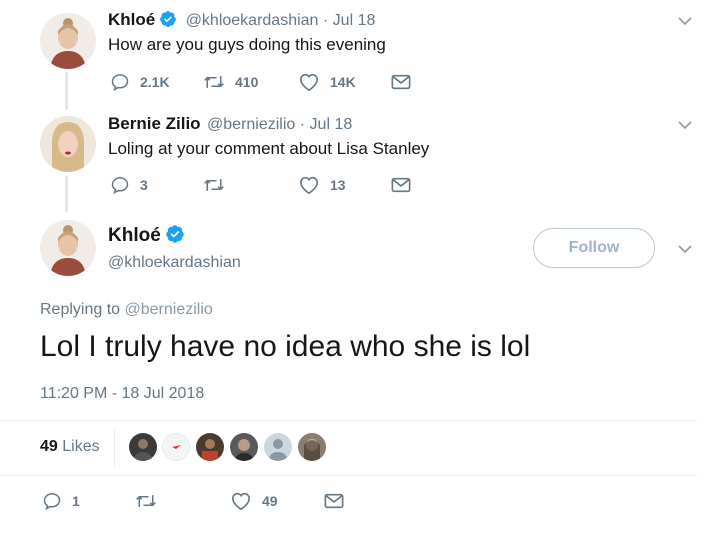  What do you see at coordinates (285, 346) in the screenshot?
I see `tweet-text: Lol I truly have no idea who she is lol` at bounding box center [285, 346].